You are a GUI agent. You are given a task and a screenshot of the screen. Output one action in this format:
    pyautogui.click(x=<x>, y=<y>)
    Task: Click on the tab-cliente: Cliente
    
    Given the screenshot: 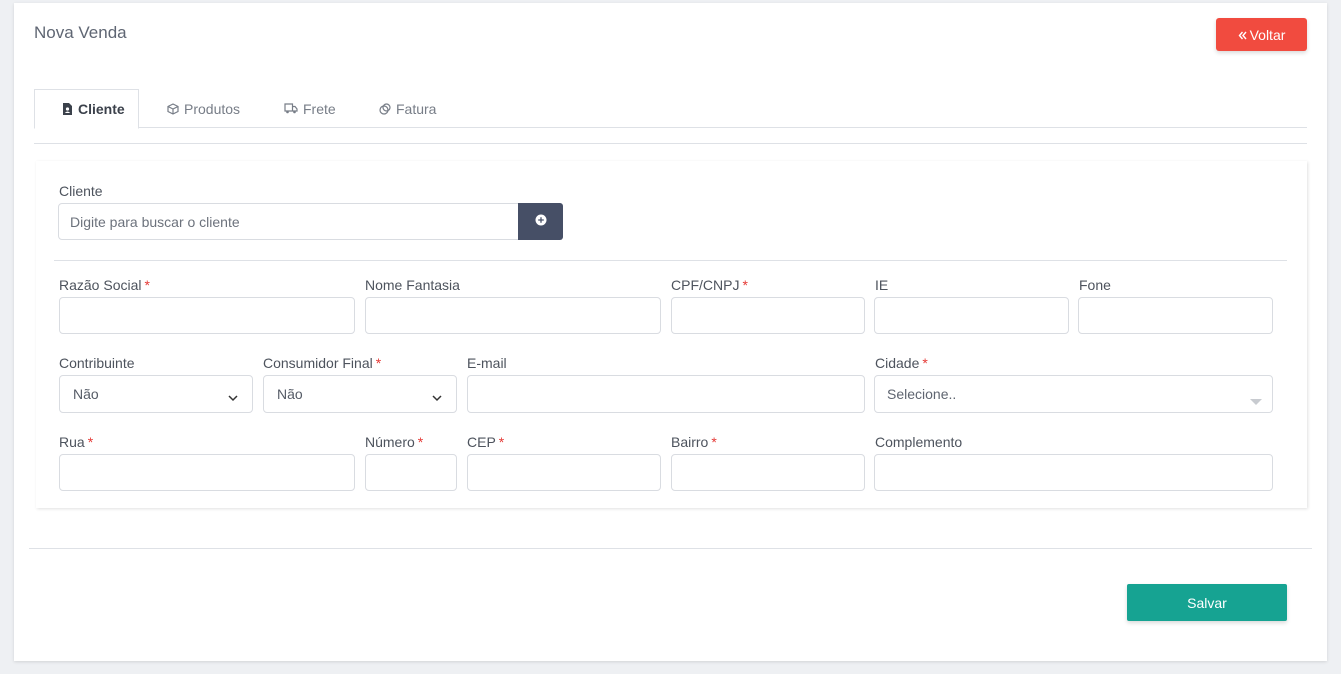 What is the action you would take?
    pyautogui.click(x=86, y=109)
    